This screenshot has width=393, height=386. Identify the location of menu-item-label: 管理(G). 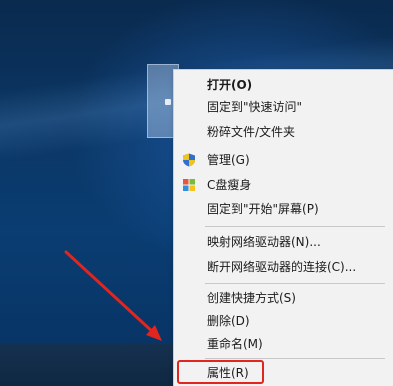
(228, 160).